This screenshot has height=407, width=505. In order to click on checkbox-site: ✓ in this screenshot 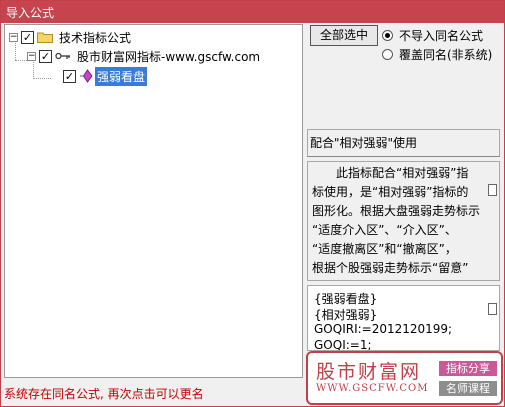, I will do `click(45, 56)`.